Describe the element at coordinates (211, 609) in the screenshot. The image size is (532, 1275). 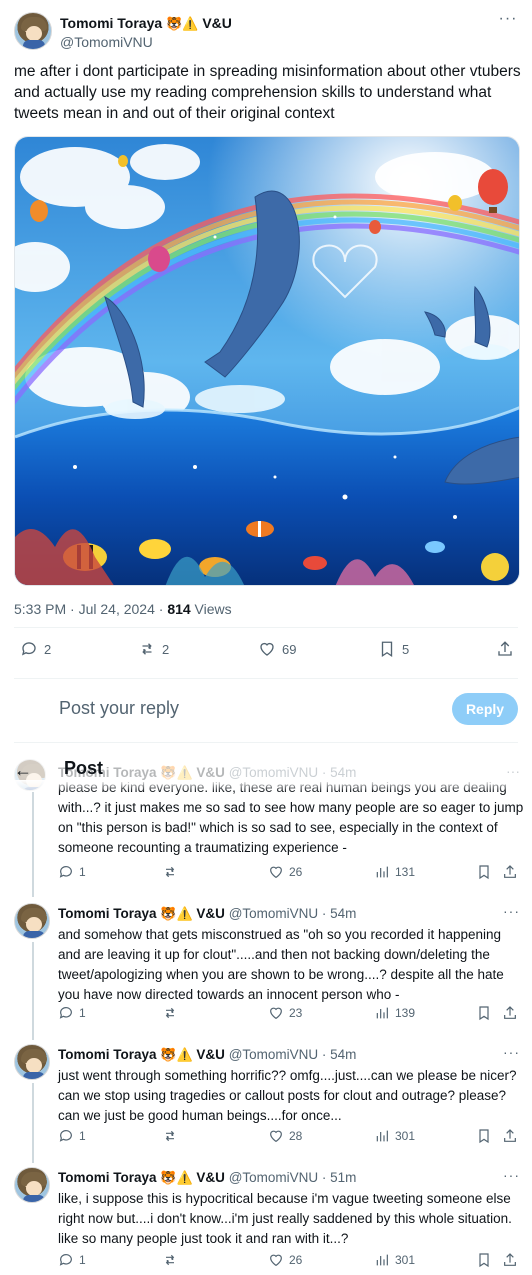
I see `views-label: Views` at that location.